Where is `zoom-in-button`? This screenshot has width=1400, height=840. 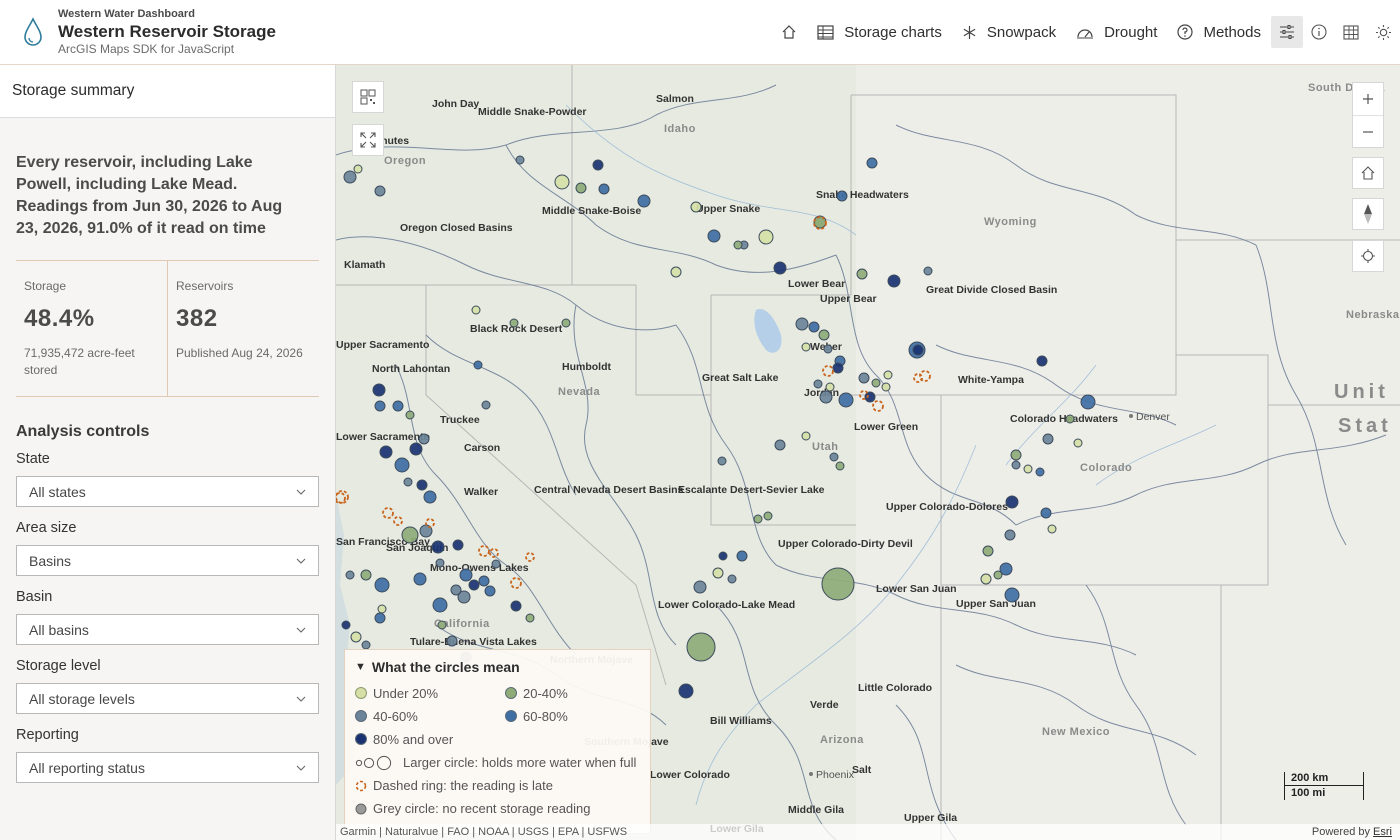 zoom-in-button is located at coordinates (1368, 99).